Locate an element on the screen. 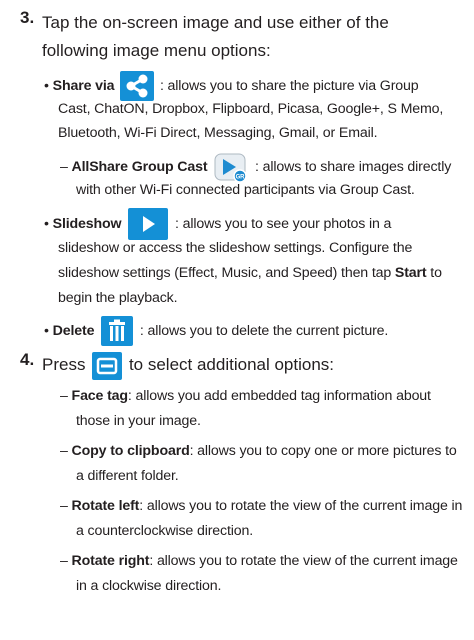 The image size is (474, 640). step-4-line: Press to select additional options: is located at coordinates (188, 365).